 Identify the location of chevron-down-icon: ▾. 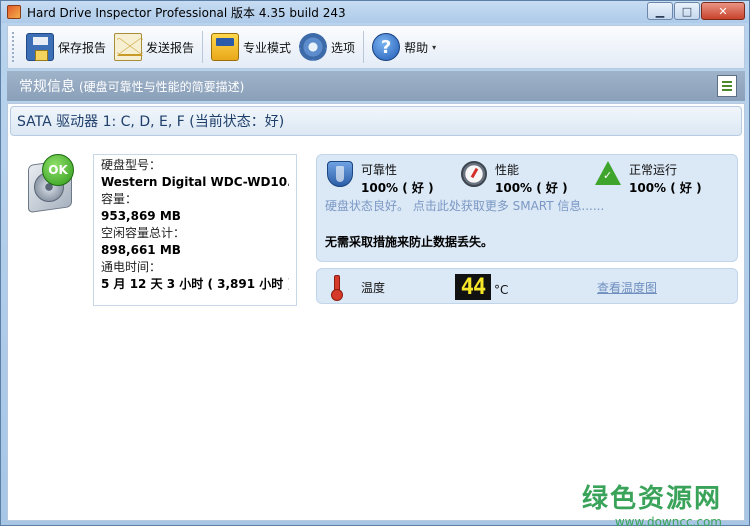
(434, 47).